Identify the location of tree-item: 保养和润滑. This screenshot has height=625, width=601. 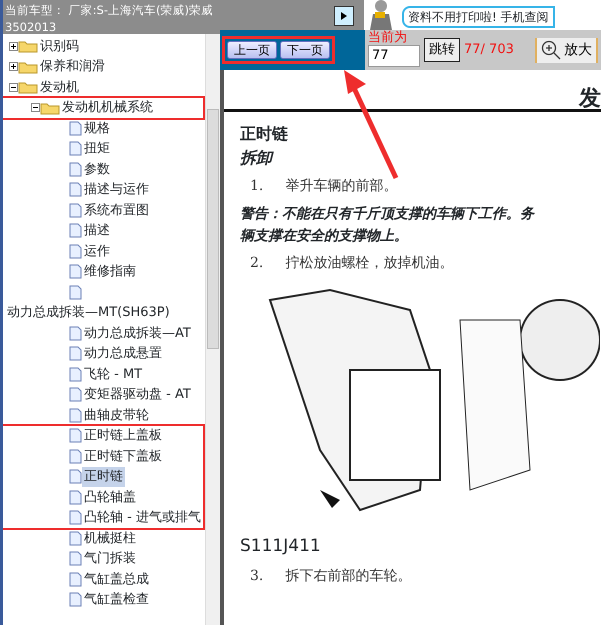
(72, 66).